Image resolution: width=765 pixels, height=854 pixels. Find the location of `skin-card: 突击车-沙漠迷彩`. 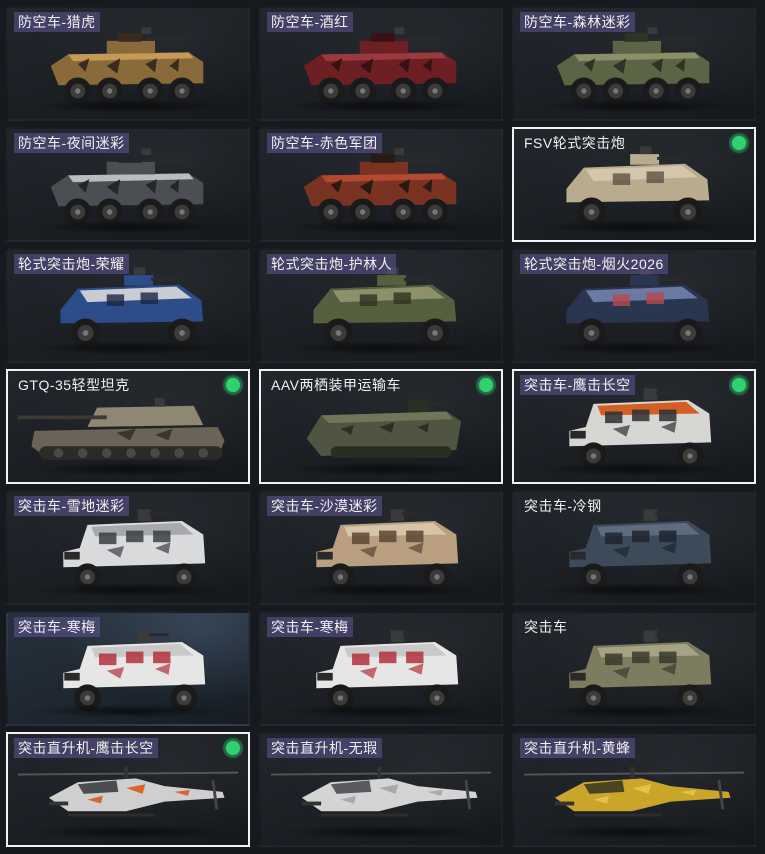

skin-card: 突击车-沙漠迷彩 is located at coordinates (381, 547).